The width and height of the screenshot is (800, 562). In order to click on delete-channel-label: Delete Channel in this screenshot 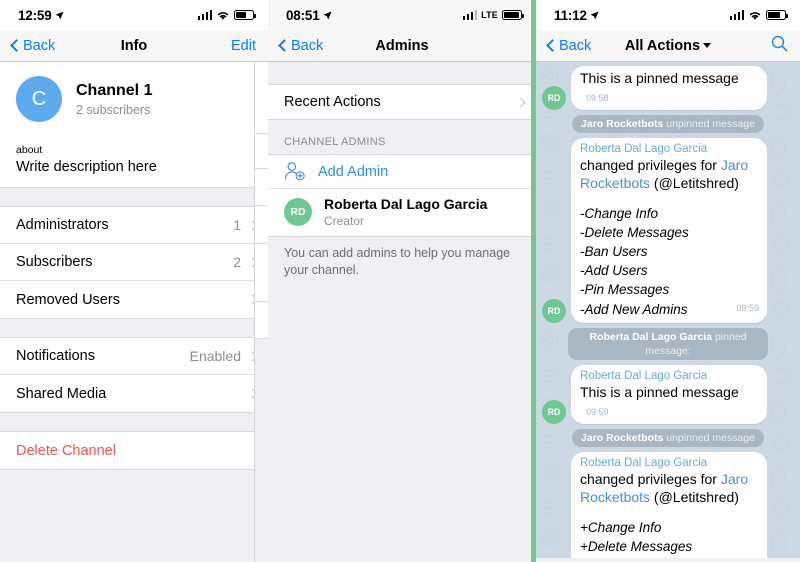, I will do `click(66, 450)`.